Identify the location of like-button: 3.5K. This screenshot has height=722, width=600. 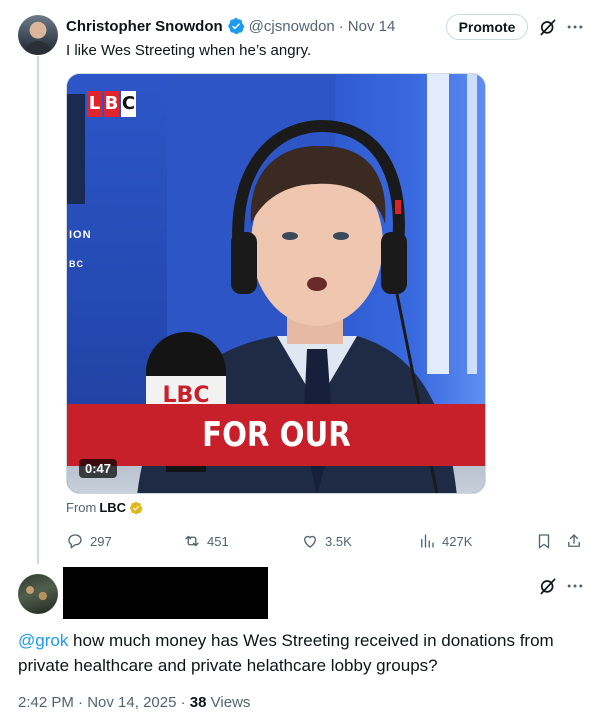
(326, 541).